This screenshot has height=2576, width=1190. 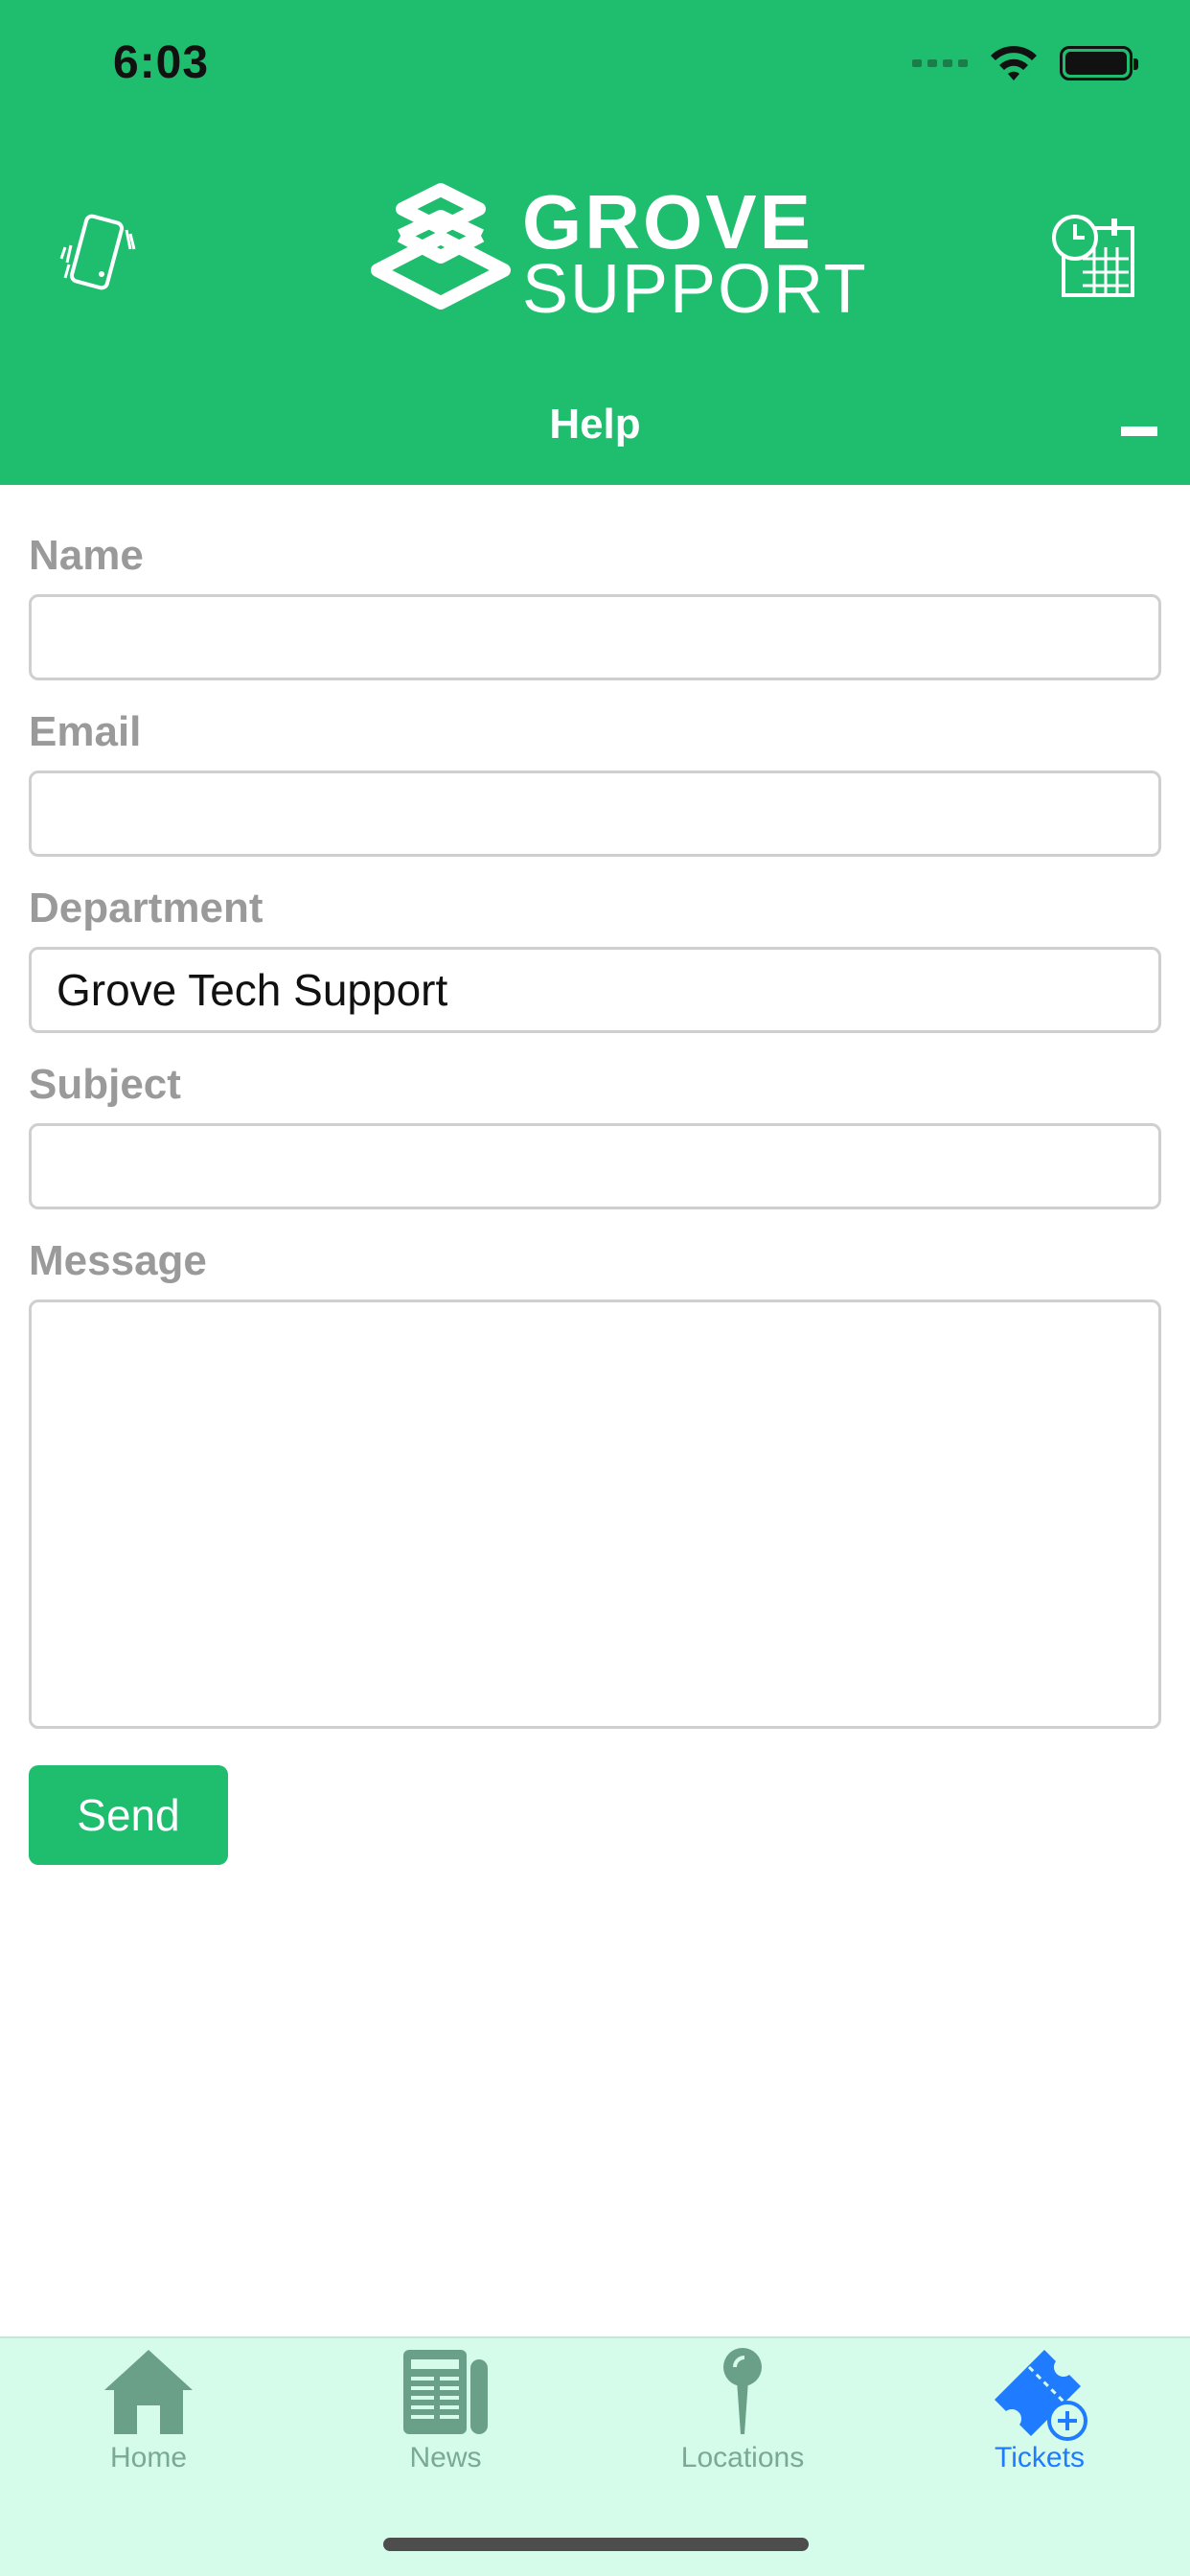 What do you see at coordinates (595, 990) in the screenshot?
I see `department-field` at bounding box center [595, 990].